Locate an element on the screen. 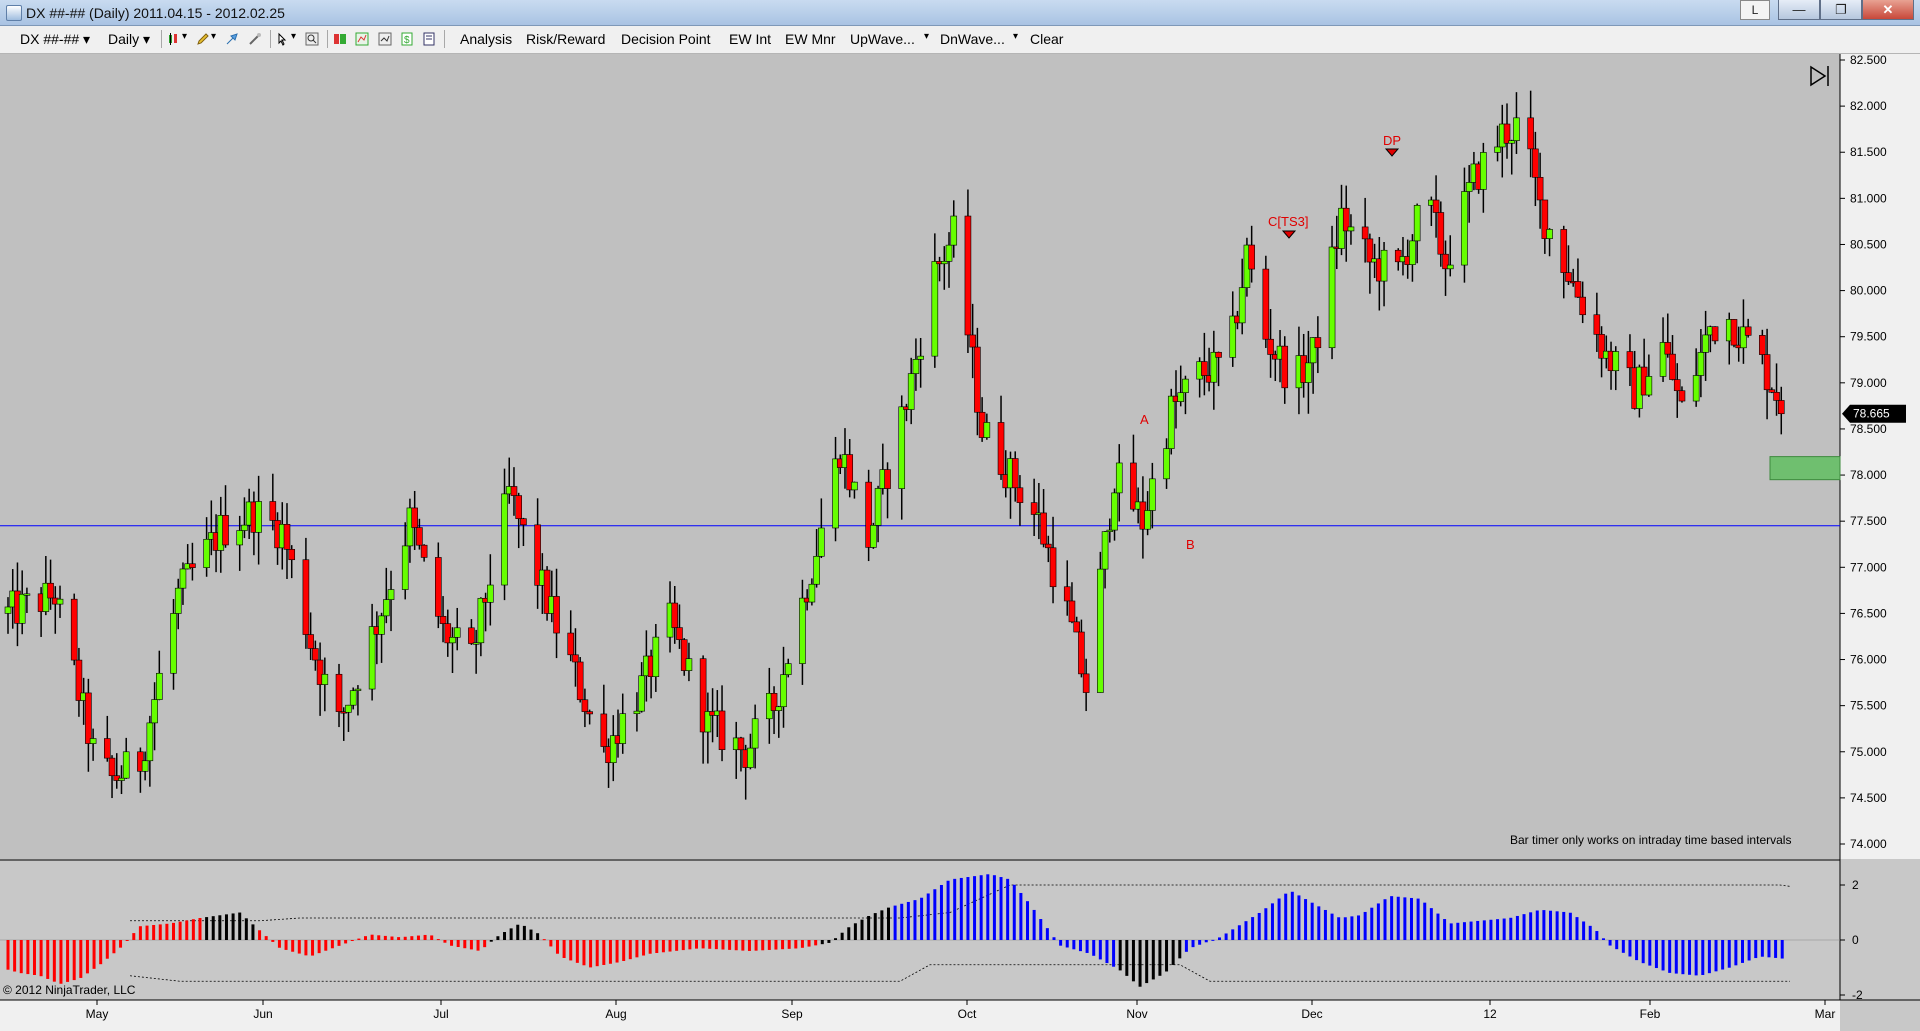  upper-envelope-line is located at coordinates (960, 903).